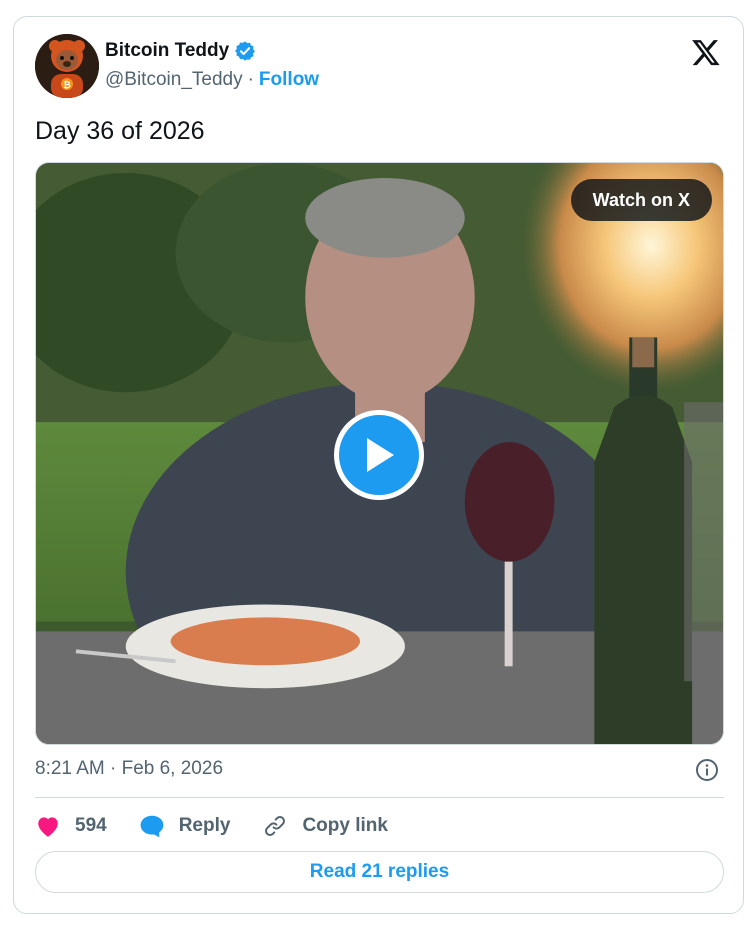 The image size is (756, 928). What do you see at coordinates (245, 51) in the screenshot?
I see `verified-badge-icon` at bounding box center [245, 51].